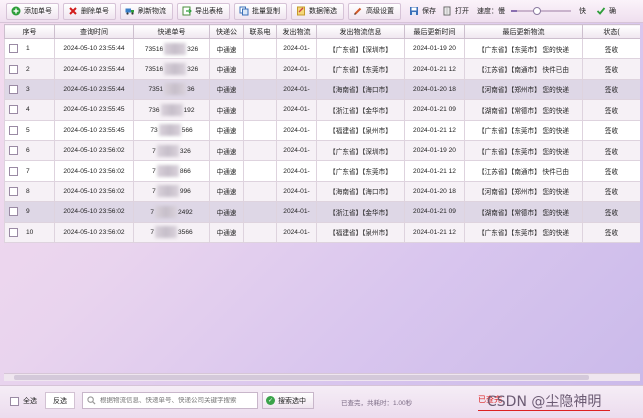 This screenshot has width=643, height=418. What do you see at coordinates (38, 11) in the screenshot?
I see `add-number-label: 添加单号` at bounding box center [38, 11].